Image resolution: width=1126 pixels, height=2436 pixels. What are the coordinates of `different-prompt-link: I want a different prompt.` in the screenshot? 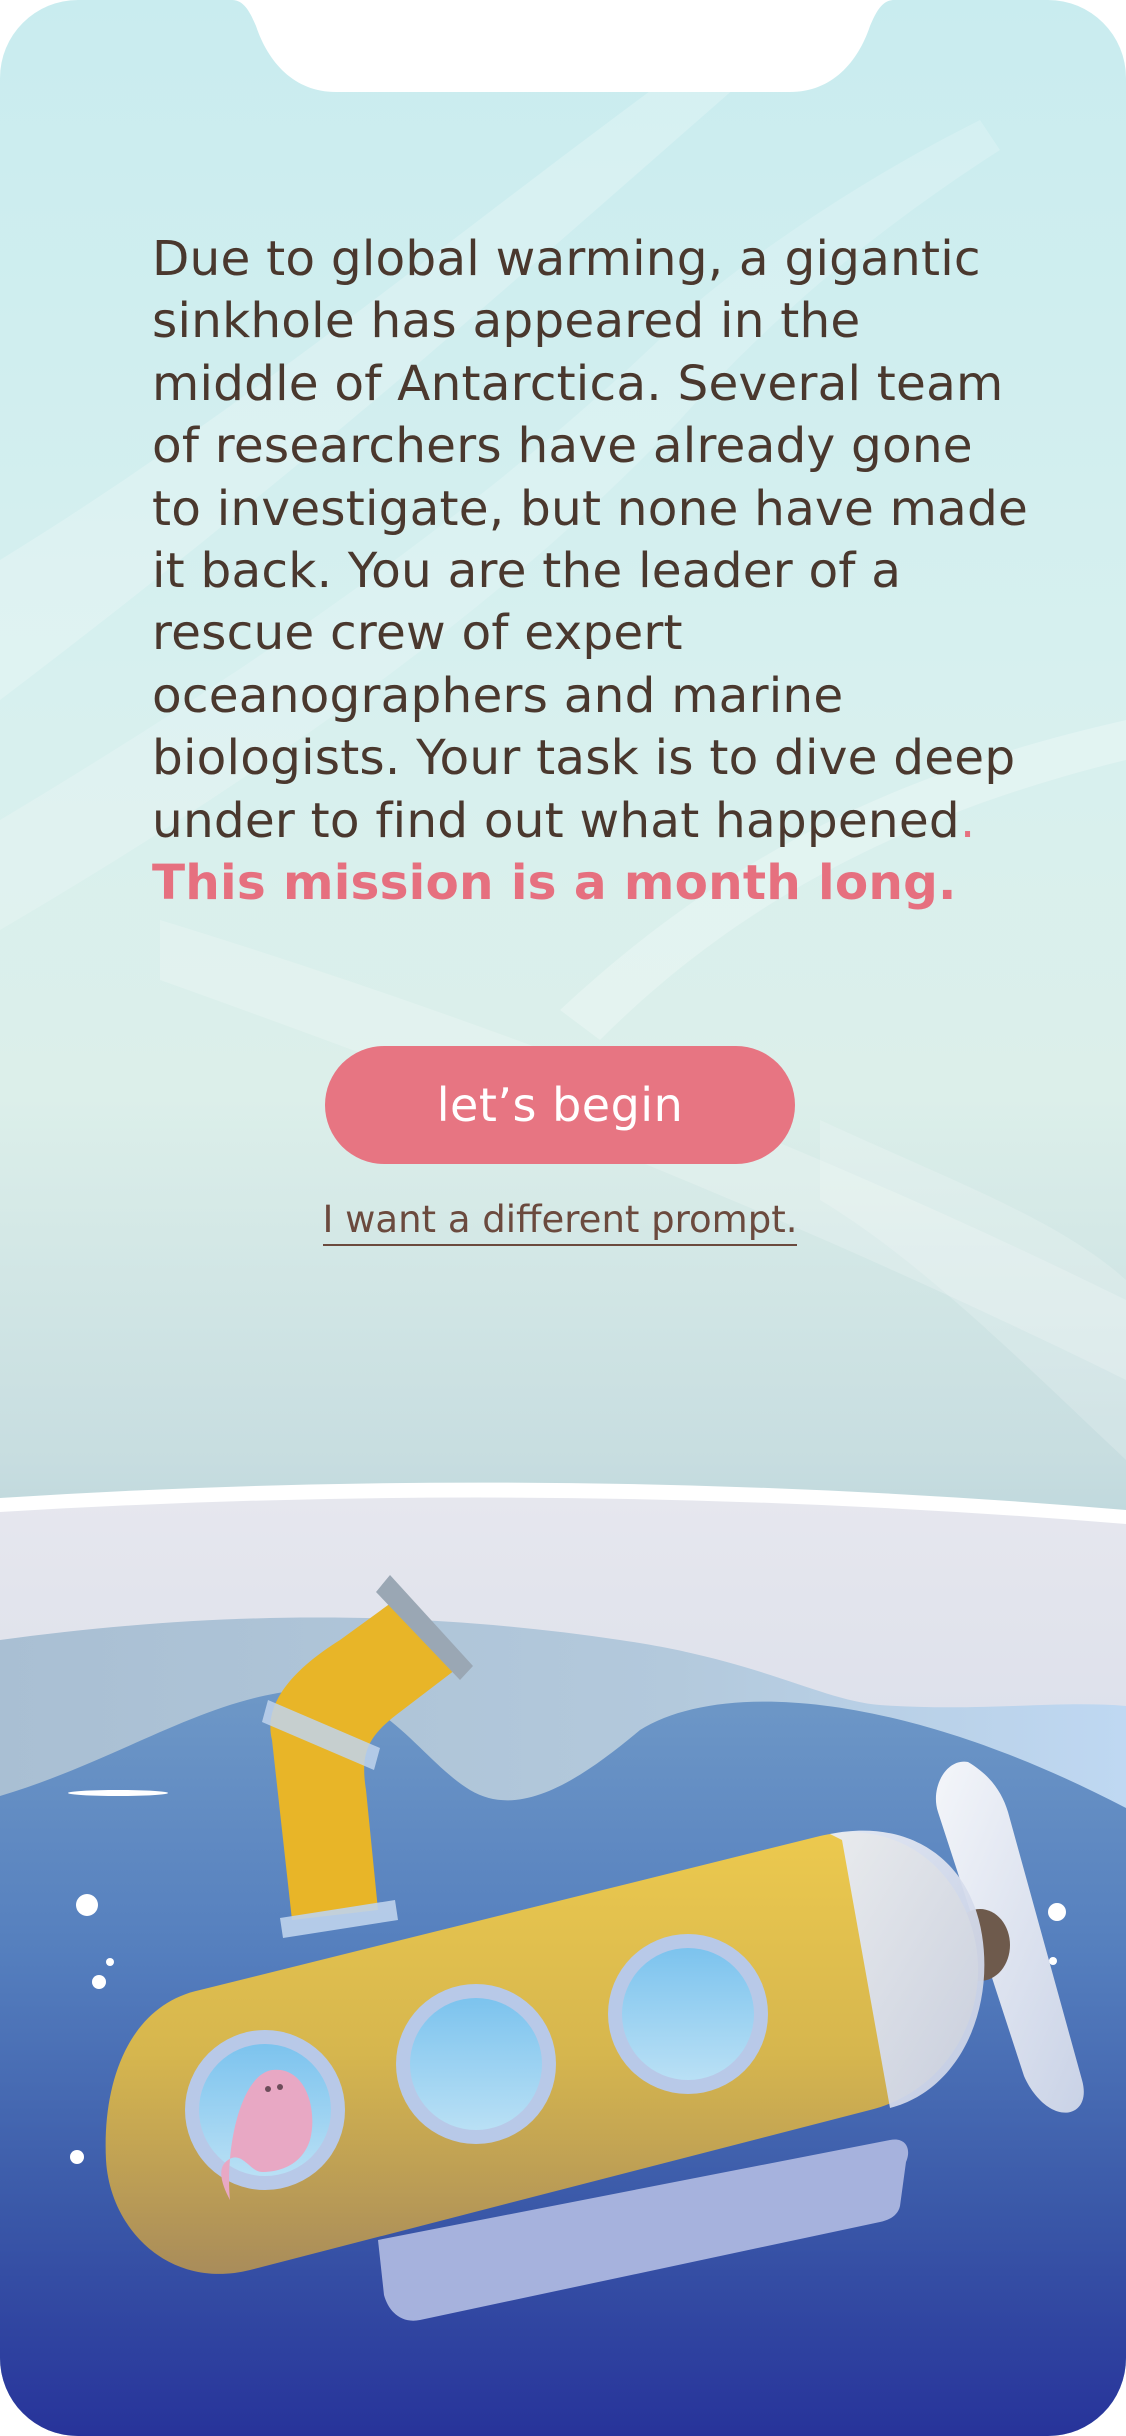 It's located at (560, 1222).